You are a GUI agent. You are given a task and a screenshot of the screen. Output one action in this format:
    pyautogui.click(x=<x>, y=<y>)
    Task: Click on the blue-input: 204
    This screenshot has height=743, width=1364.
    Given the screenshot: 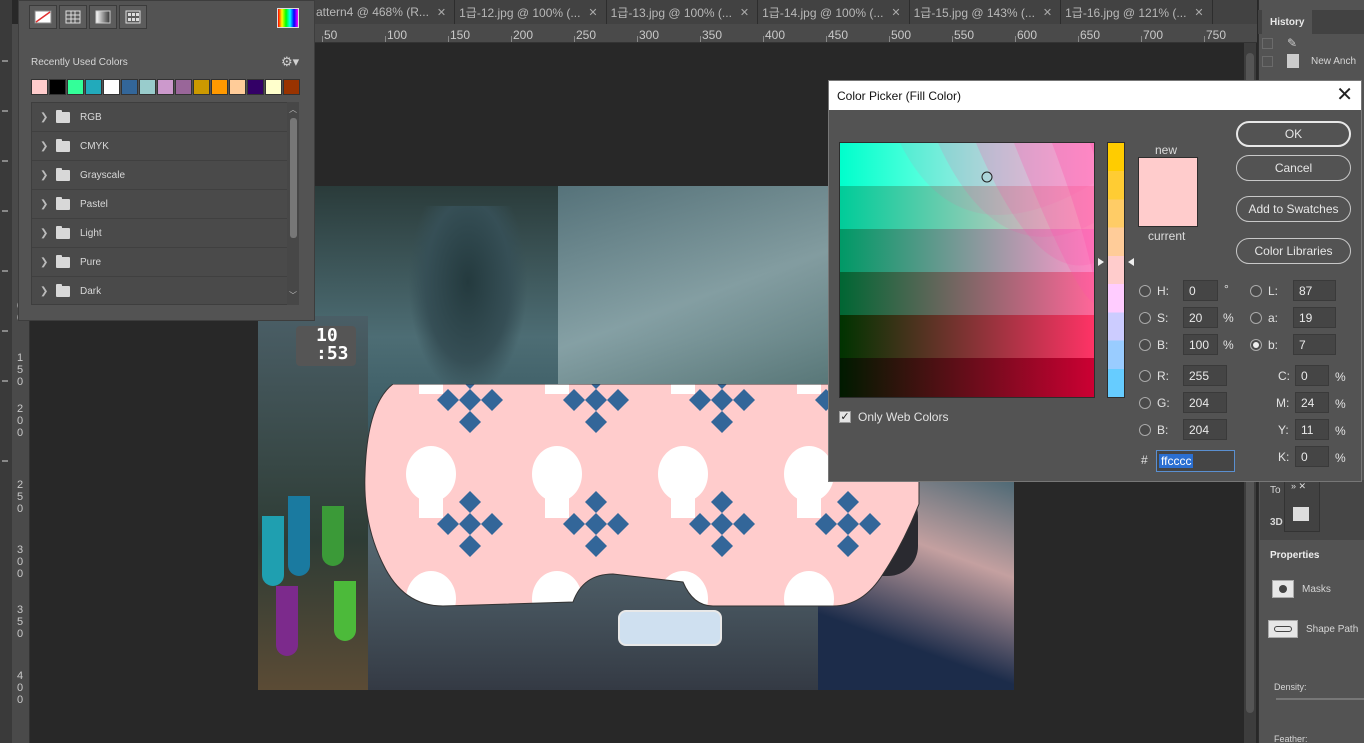 What is the action you would take?
    pyautogui.click(x=1205, y=429)
    